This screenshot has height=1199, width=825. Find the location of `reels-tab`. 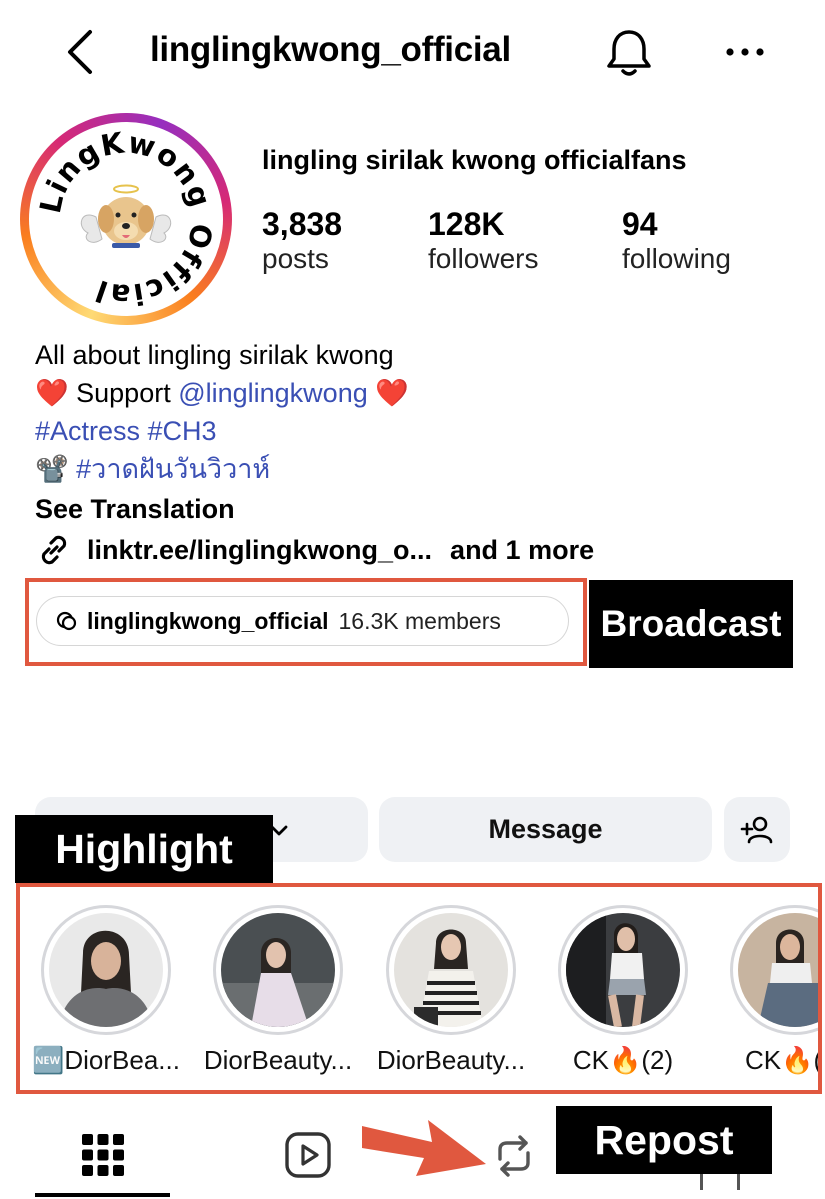

reels-tab is located at coordinates (308, 1157).